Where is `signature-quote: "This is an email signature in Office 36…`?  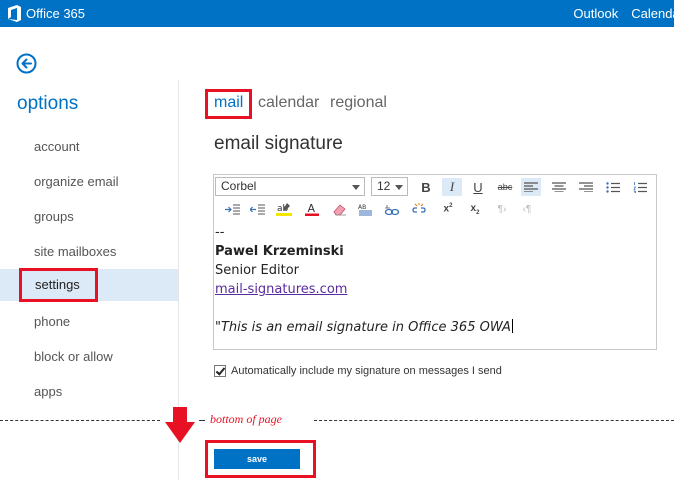
signature-quote: "This is an email signature in Office 36… is located at coordinates (363, 327).